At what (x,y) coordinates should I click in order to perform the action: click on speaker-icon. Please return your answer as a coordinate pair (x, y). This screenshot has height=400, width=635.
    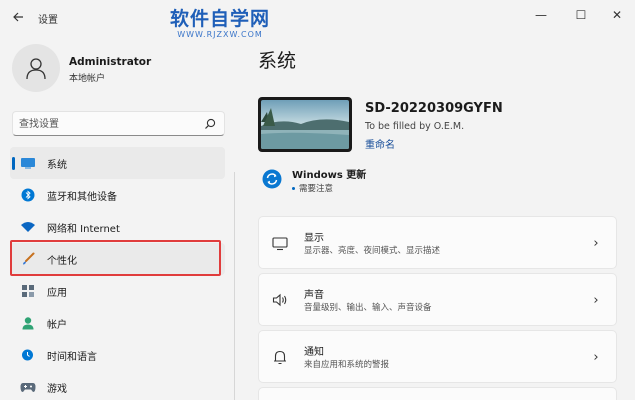
    Looking at the image, I should click on (279, 300).